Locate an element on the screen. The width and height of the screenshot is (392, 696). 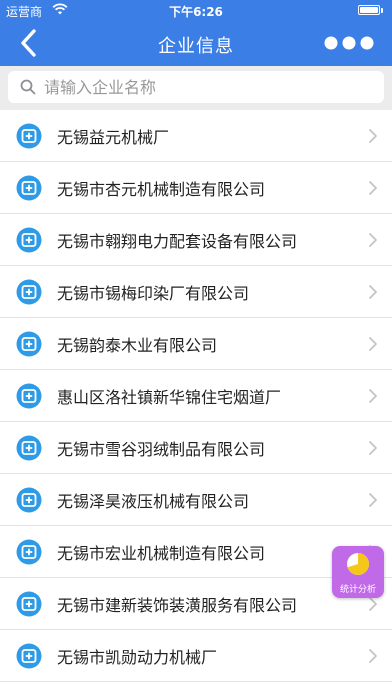
status-time: 下午6:26 is located at coordinates (196, 12).